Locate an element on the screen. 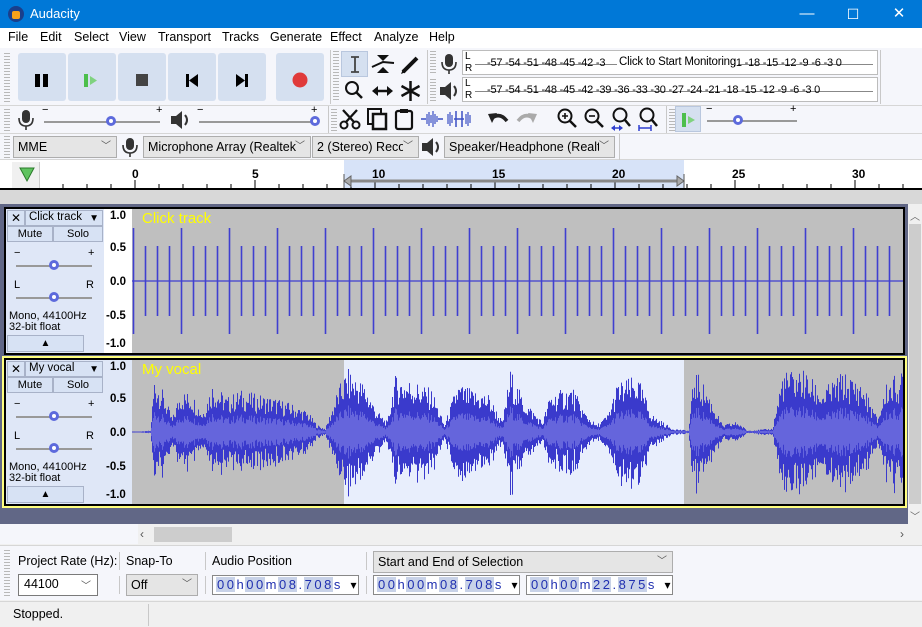 The height and width of the screenshot is (627, 922). timeline-ruler: 0 5 10 15 20 25 30 is located at coordinates (461, 175).